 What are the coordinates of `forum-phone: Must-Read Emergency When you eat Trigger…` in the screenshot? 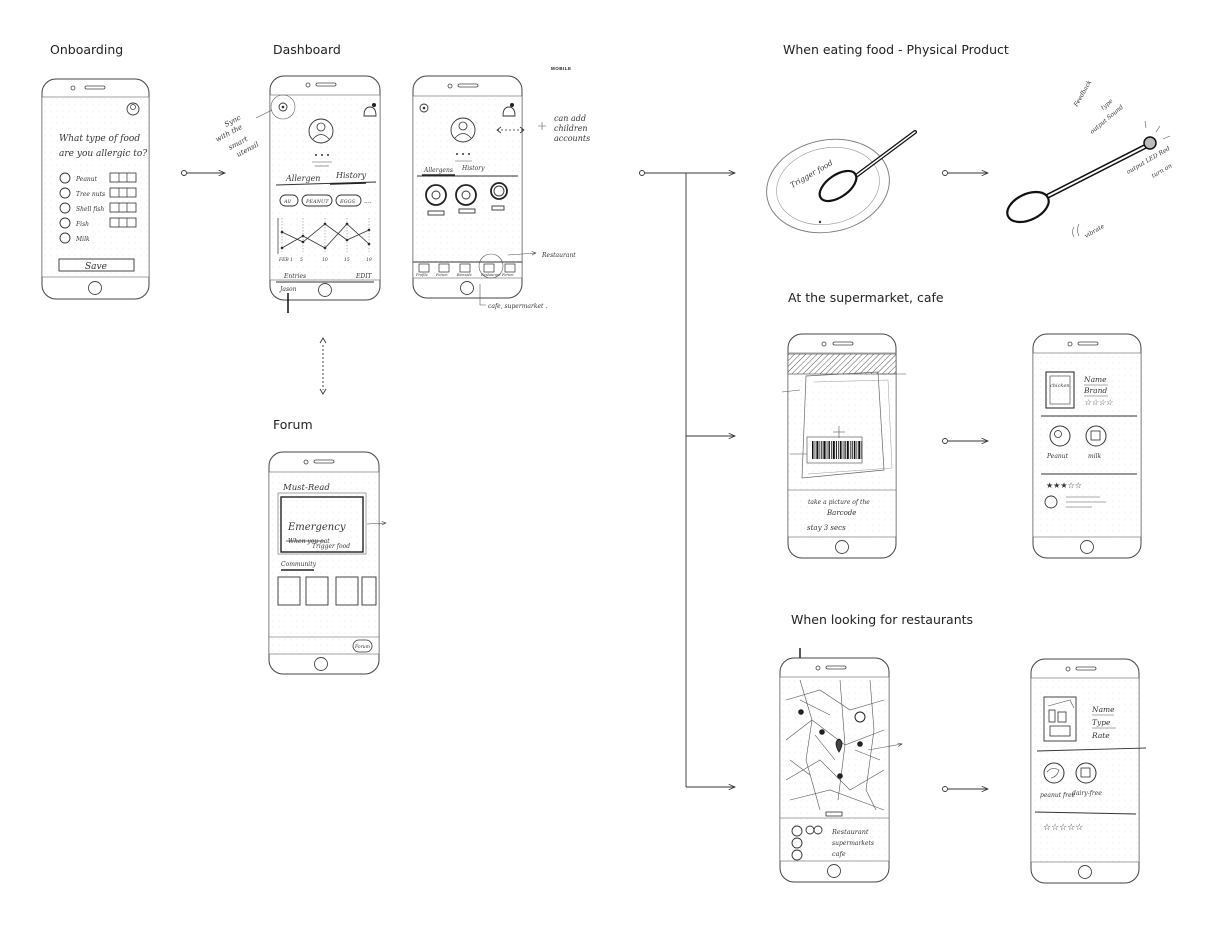 It's located at (327, 563).